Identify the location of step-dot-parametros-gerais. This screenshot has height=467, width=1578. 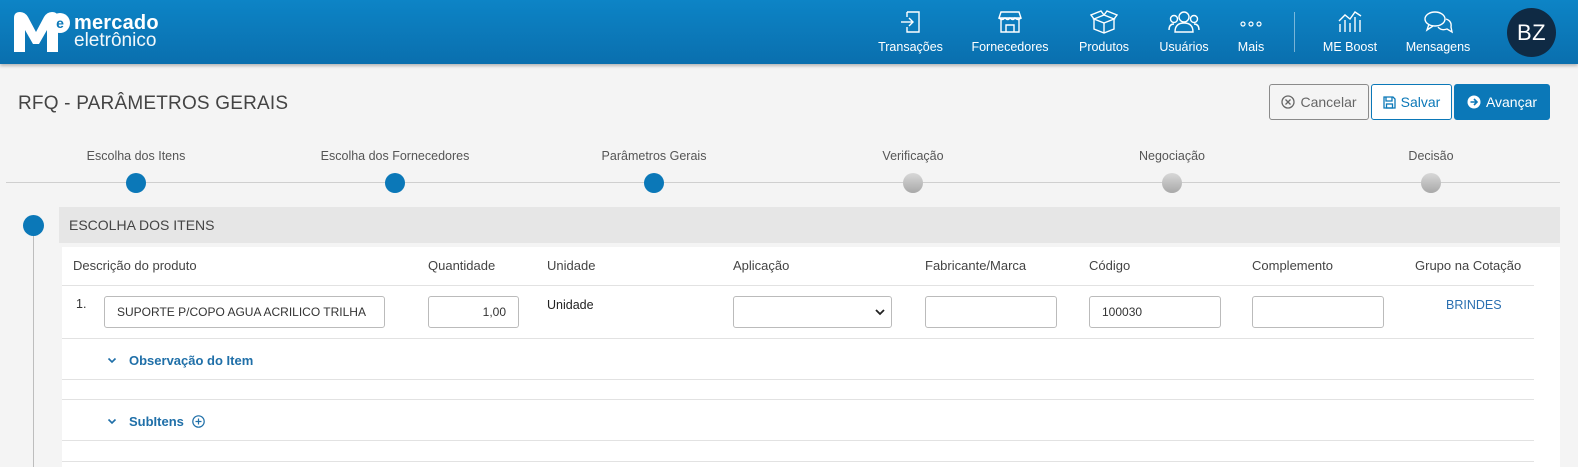
(654, 183).